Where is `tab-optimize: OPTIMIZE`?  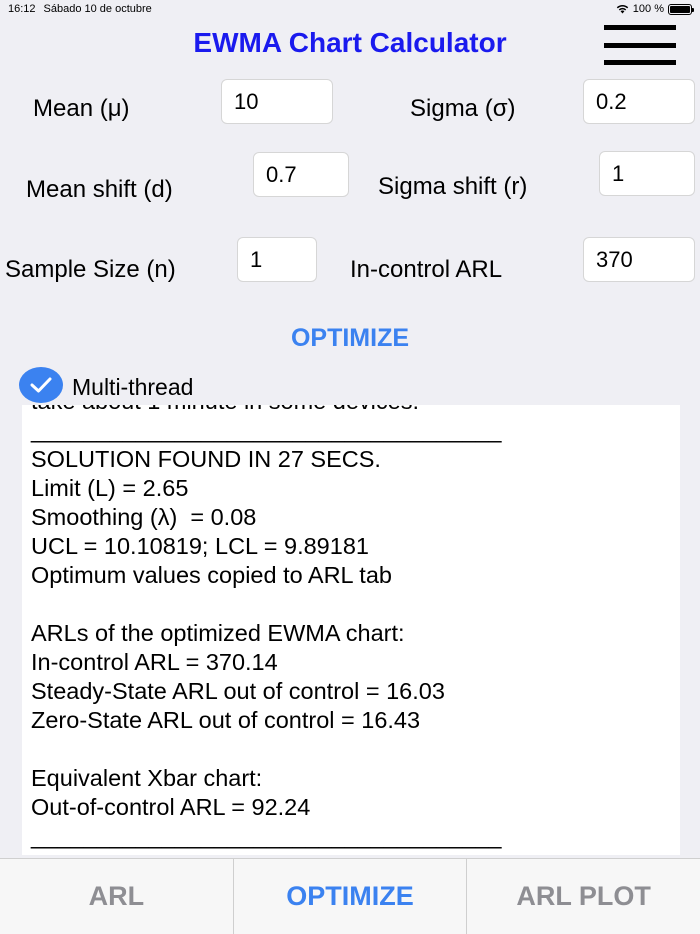
tab-optimize: OPTIMIZE is located at coordinates (351, 896).